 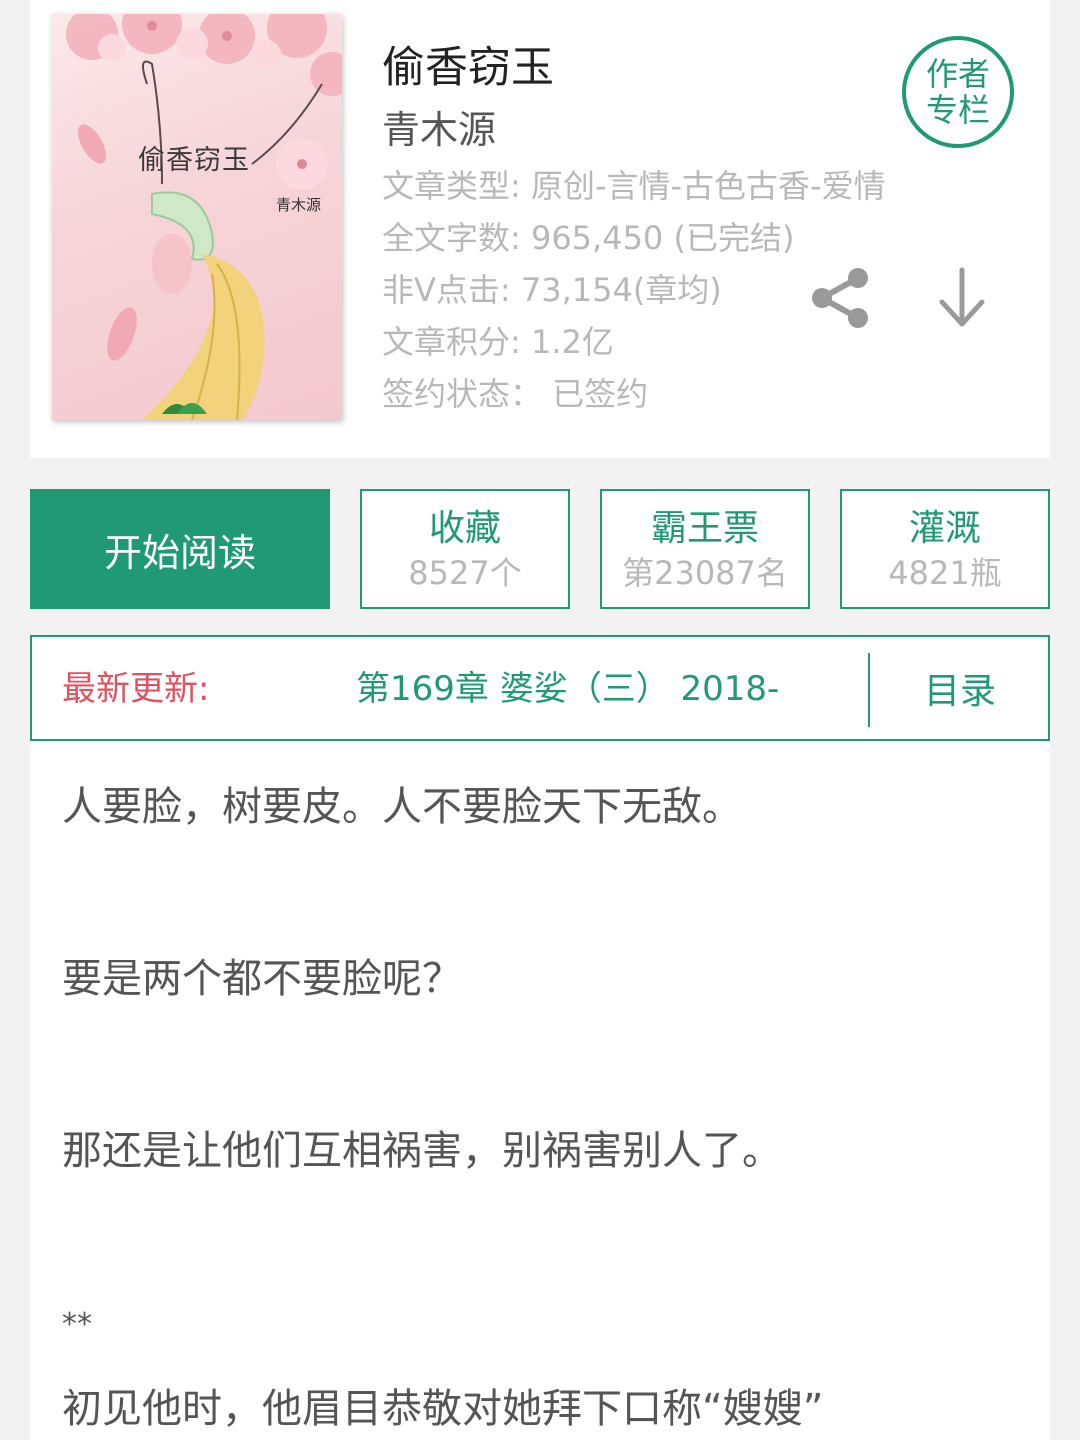 I want to click on synopsis-line: 要是两个都不要脸呢？, so click(x=262, y=979).